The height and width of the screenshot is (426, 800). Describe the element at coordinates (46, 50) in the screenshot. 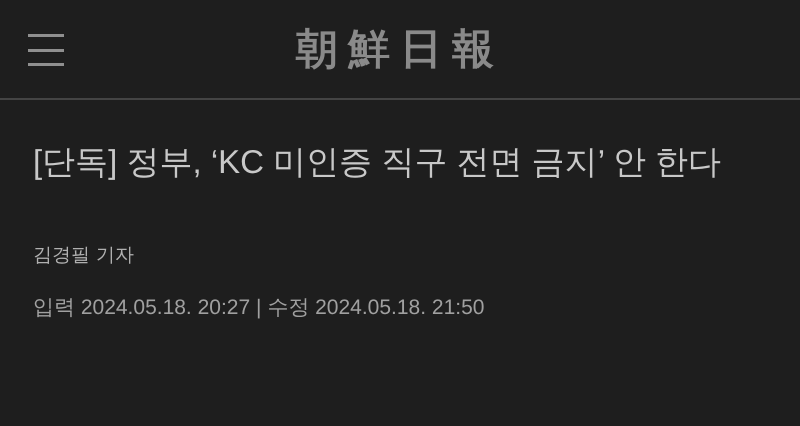

I see `menu-icon` at that location.